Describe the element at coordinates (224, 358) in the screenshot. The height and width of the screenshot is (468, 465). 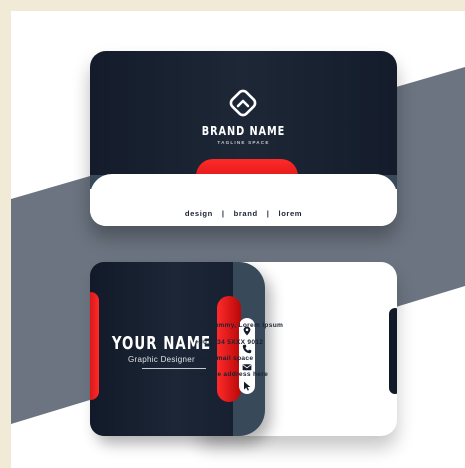
I see `contact-email: your email space` at that location.